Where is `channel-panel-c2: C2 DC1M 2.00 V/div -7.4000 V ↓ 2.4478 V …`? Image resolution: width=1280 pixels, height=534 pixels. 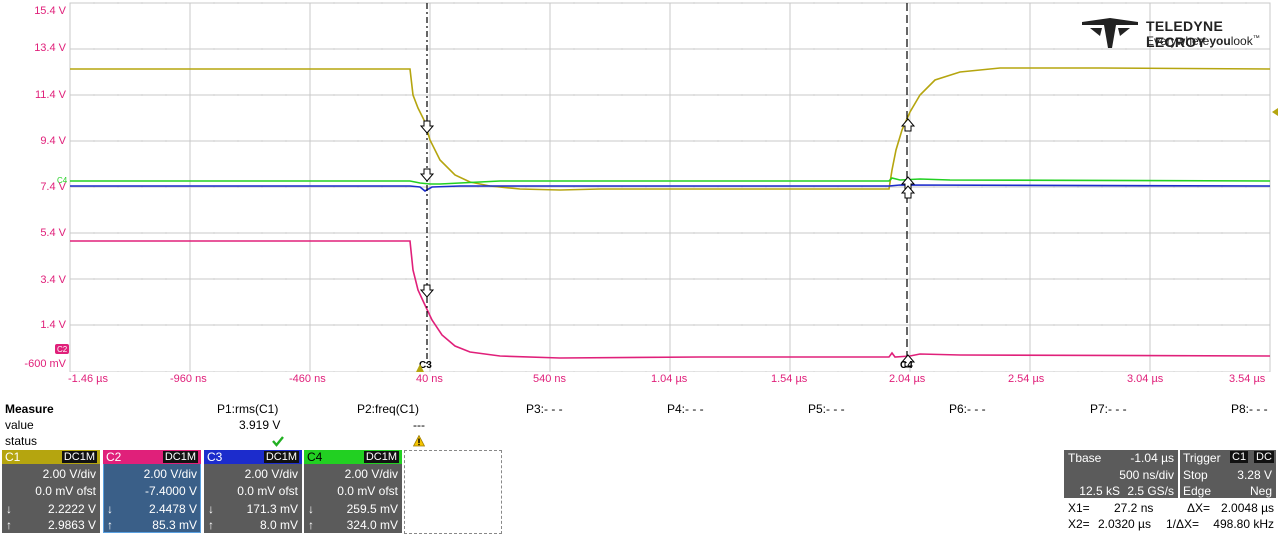 channel-panel-c2: C2 DC1M 2.00 V/div -7.4000 V ↓ 2.4478 V … is located at coordinates (152, 491).